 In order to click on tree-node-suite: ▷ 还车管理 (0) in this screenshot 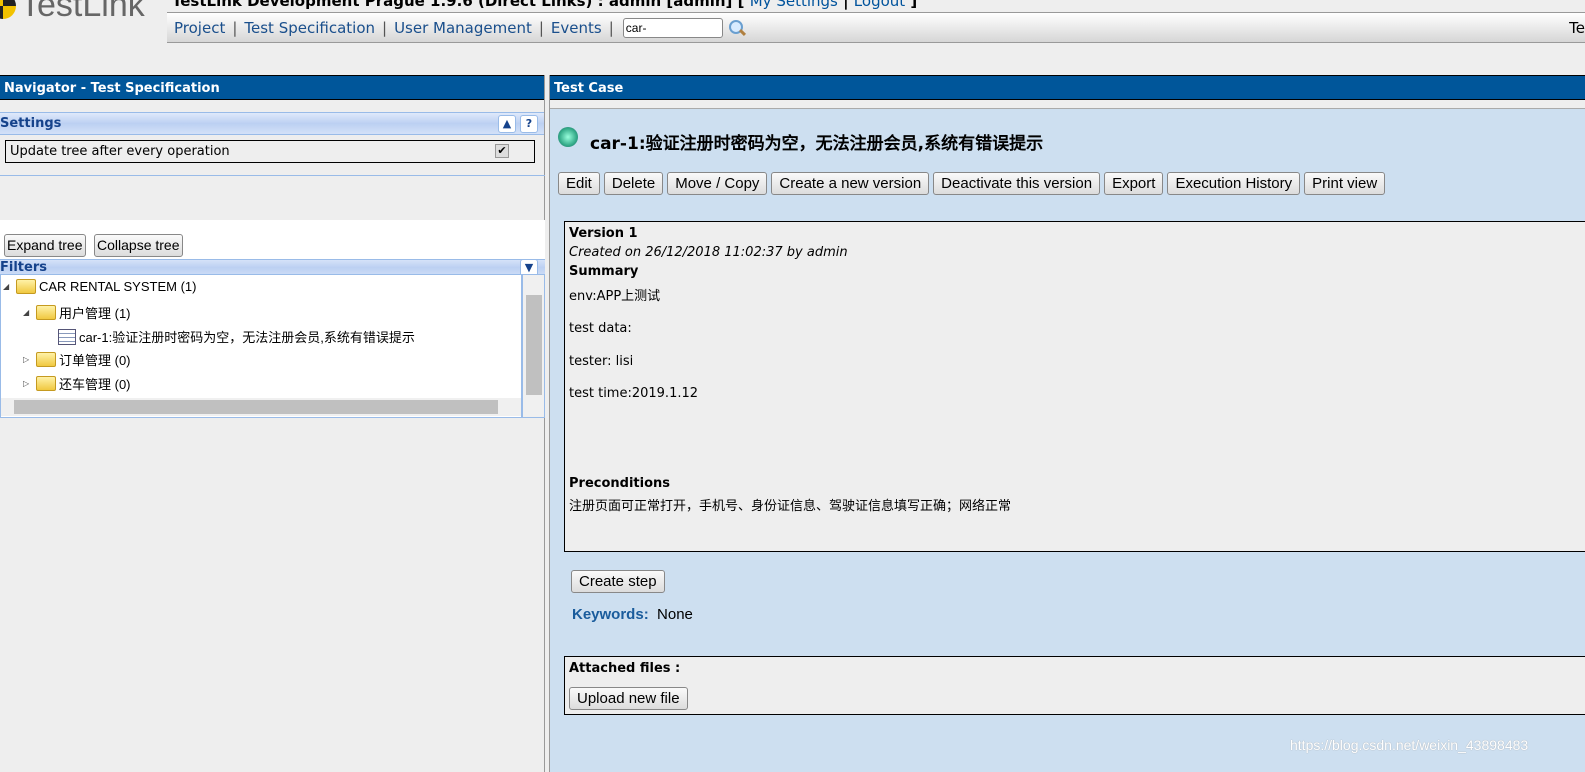, I will do `click(77, 383)`.